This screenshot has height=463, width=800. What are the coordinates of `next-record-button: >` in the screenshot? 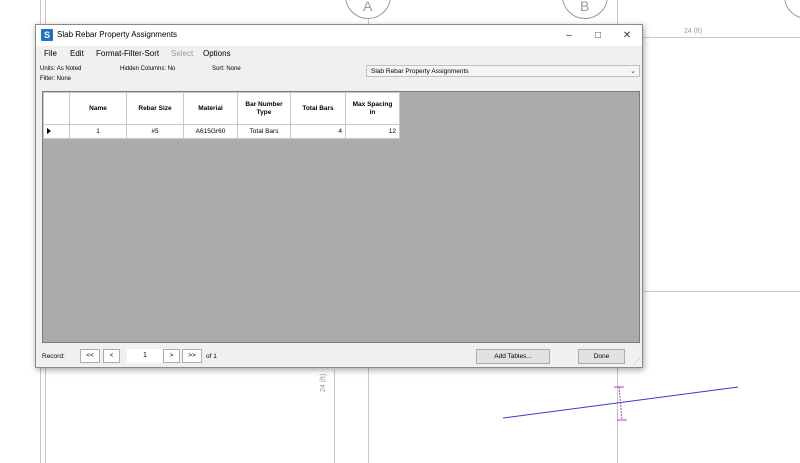 It's located at (171, 356).